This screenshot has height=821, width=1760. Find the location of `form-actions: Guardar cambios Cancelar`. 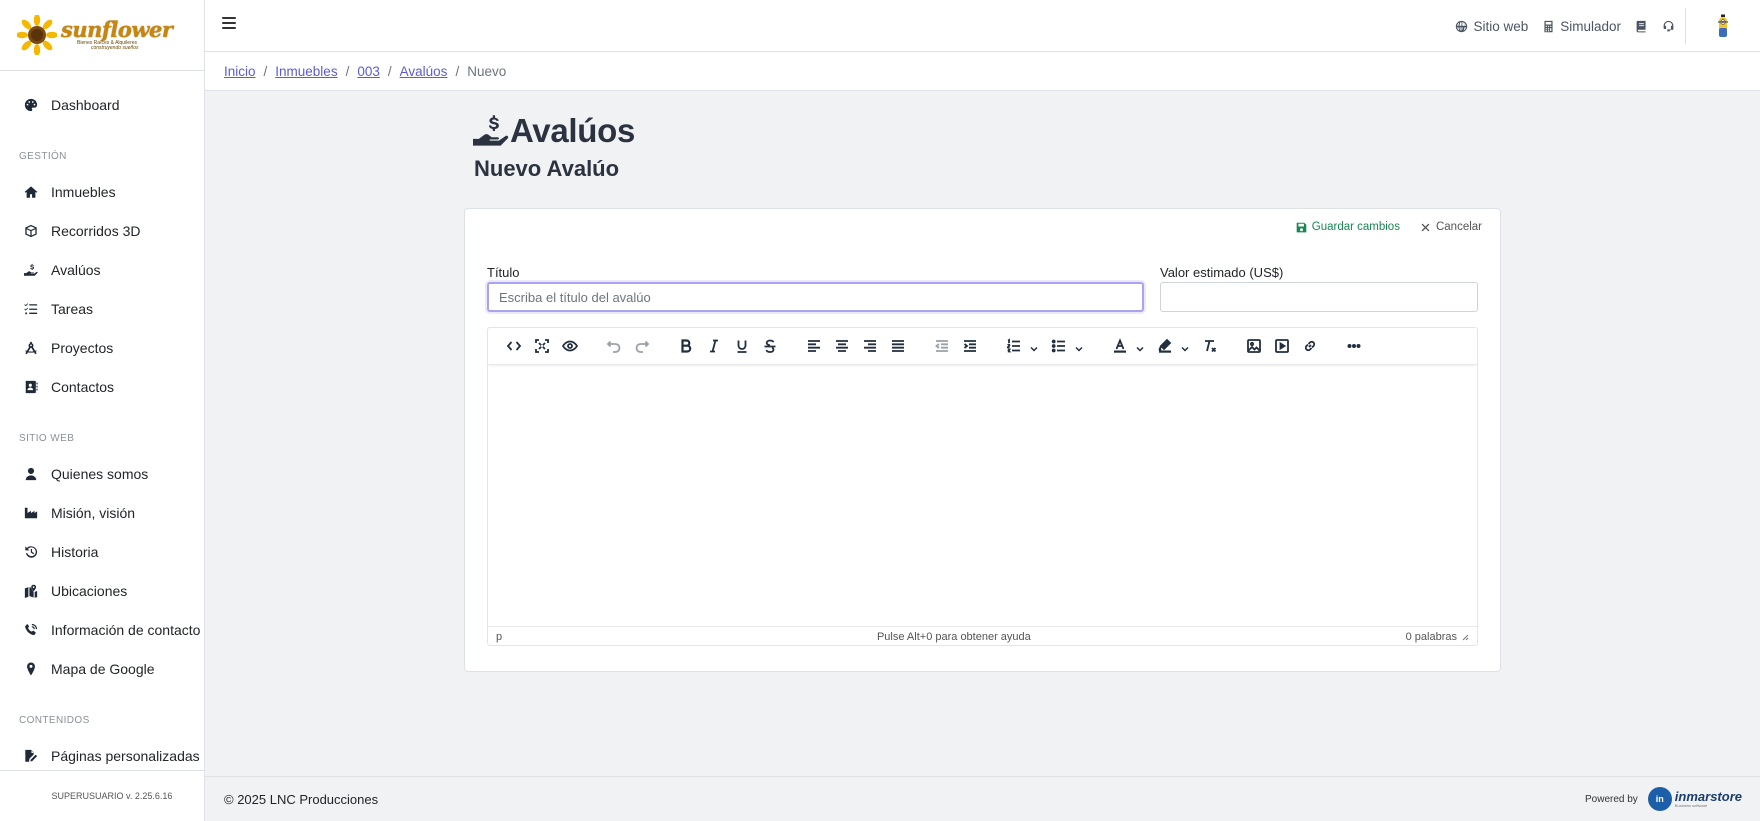

form-actions: Guardar cambios Cancelar is located at coordinates (1389, 227).